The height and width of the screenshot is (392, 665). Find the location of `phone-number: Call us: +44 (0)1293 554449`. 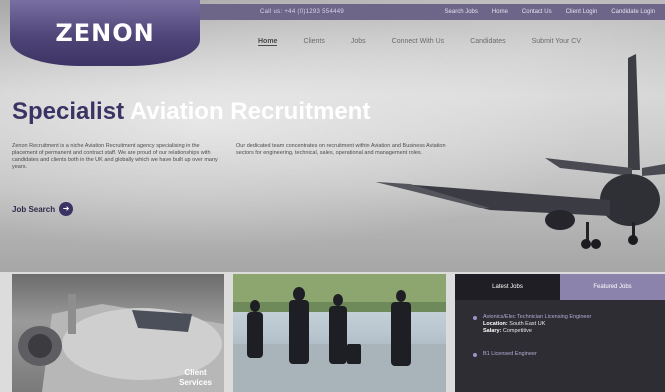

phone-number: Call us: +44 (0)1293 554449 is located at coordinates (302, 12).